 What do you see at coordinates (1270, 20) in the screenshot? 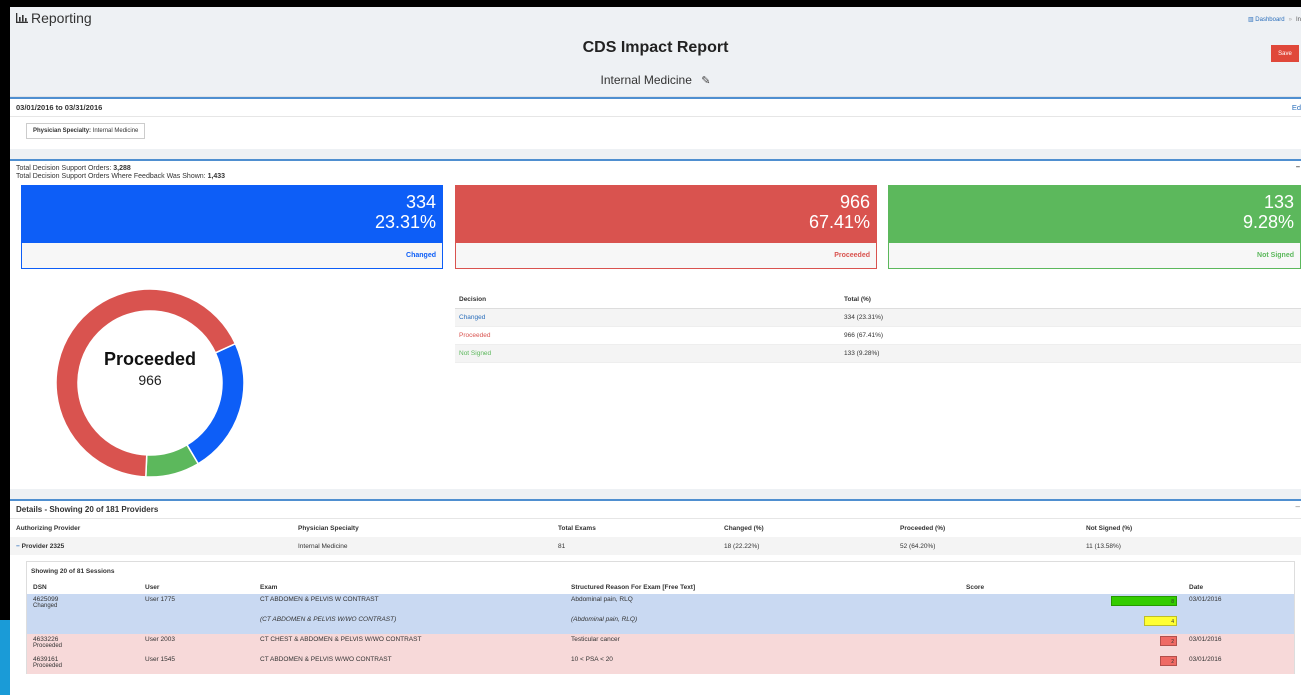
I see `breadcrumb-dashboard-label: Dashboard` at bounding box center [1270, 20].